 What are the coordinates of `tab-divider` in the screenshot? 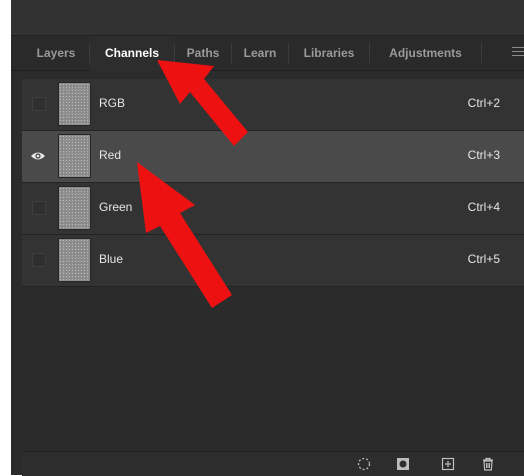 It's located at (481, 53).